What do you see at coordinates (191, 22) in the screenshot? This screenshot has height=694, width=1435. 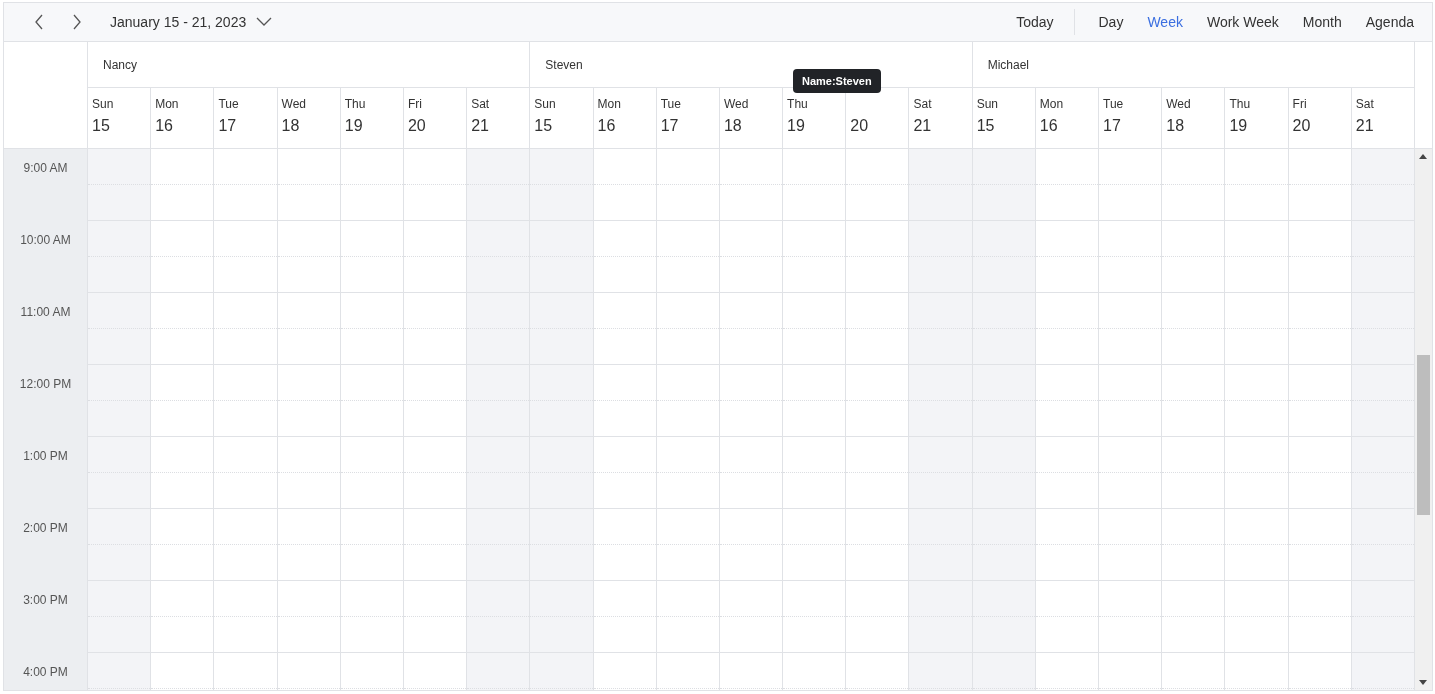 I see `date-range-button: January 15 - 21, 2023` at bounding box center [191, 22].